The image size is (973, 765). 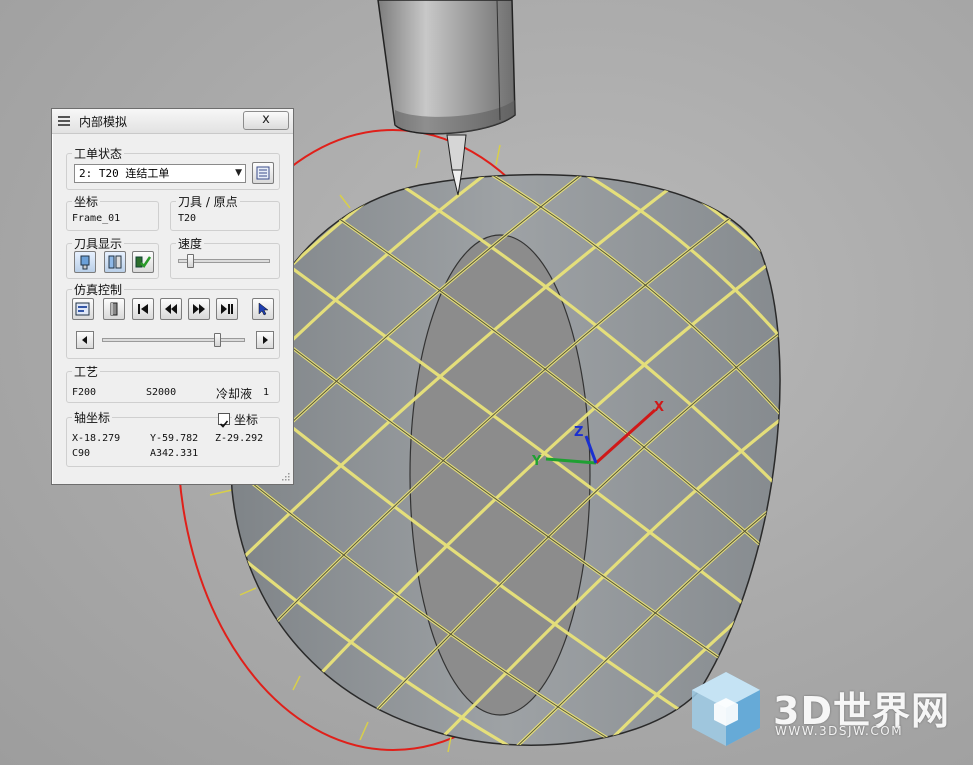 I want to click on fast-forward-icon, so click(x=199, y=309).